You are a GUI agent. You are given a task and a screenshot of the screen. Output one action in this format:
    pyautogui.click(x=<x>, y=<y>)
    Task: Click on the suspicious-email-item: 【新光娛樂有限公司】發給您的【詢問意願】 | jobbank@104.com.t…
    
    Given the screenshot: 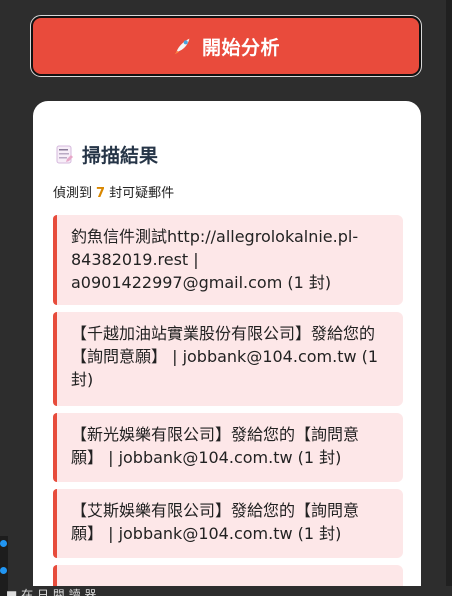 What is the action you would take?
    pyautogui.click(x=228, y=447)
    